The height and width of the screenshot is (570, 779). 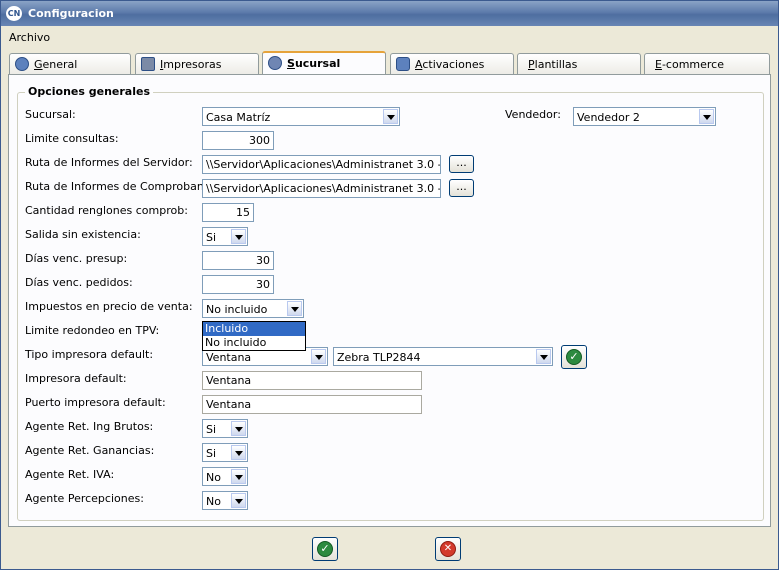 I want to click on title-bar: CN Configuracion, so click(x=389, y=13).